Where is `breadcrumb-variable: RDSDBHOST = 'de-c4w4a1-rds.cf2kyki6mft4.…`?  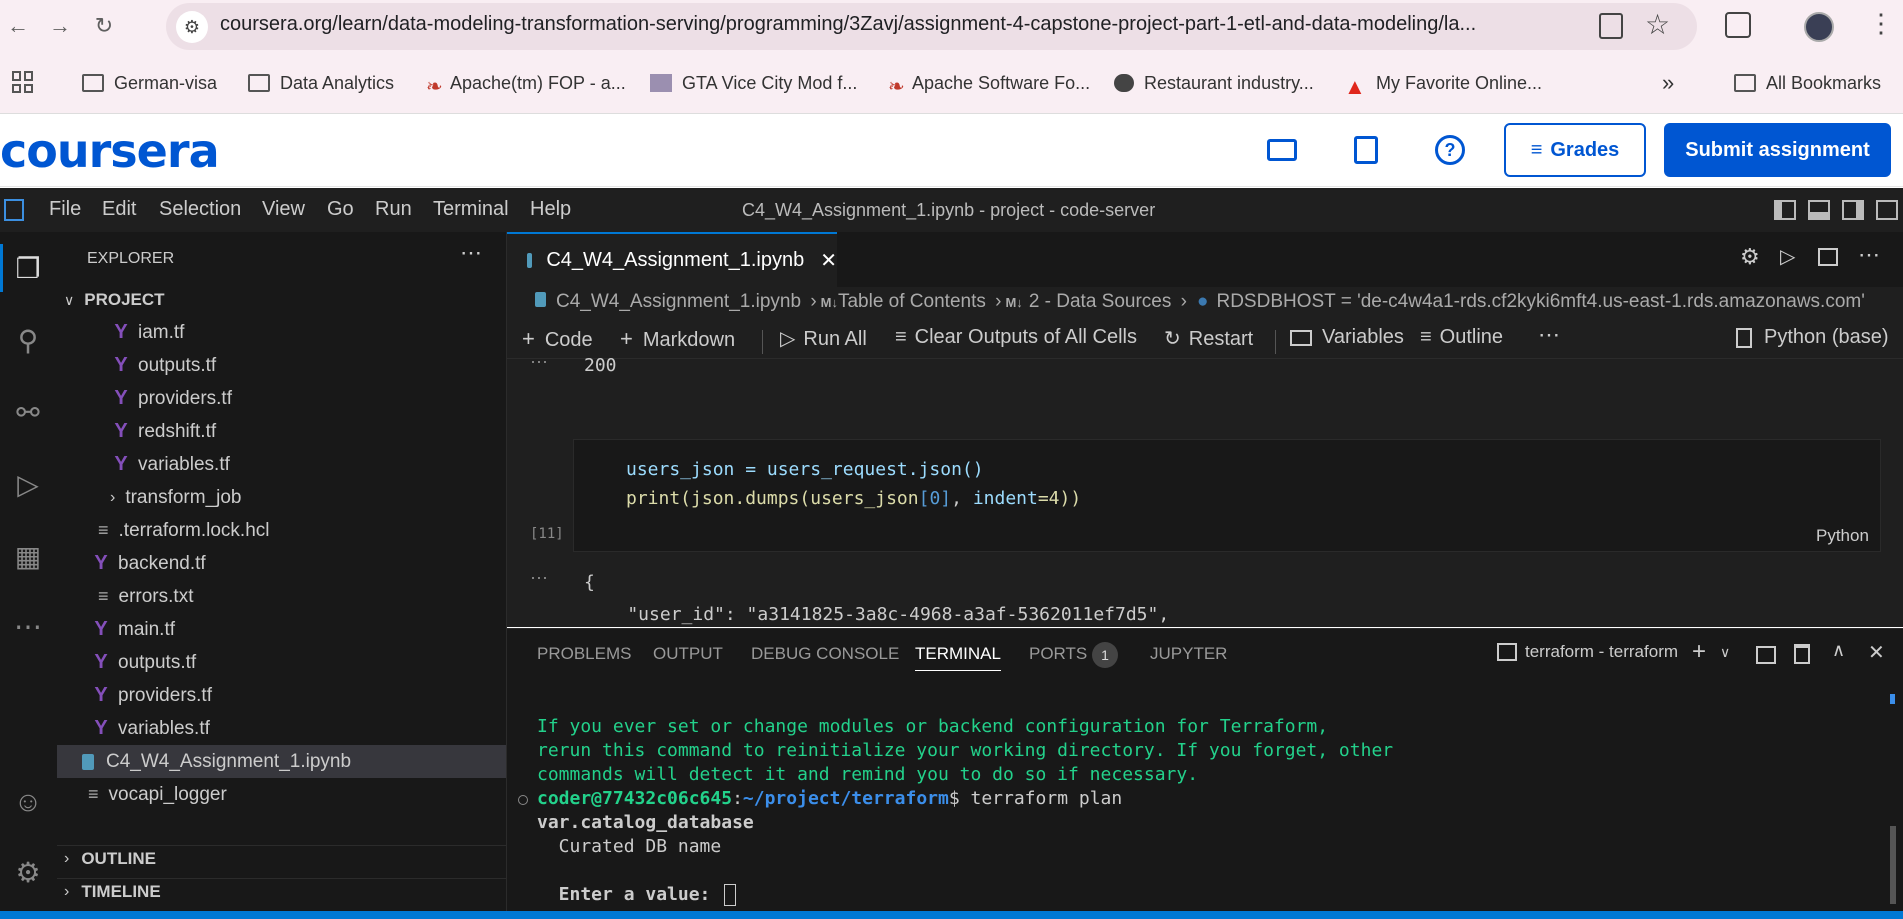 breadcrumb-variable: RDSDBHOST = 'de-c4w4a1-rds.cf2kyki6mft4.… is located at coordinates (1540, 301).